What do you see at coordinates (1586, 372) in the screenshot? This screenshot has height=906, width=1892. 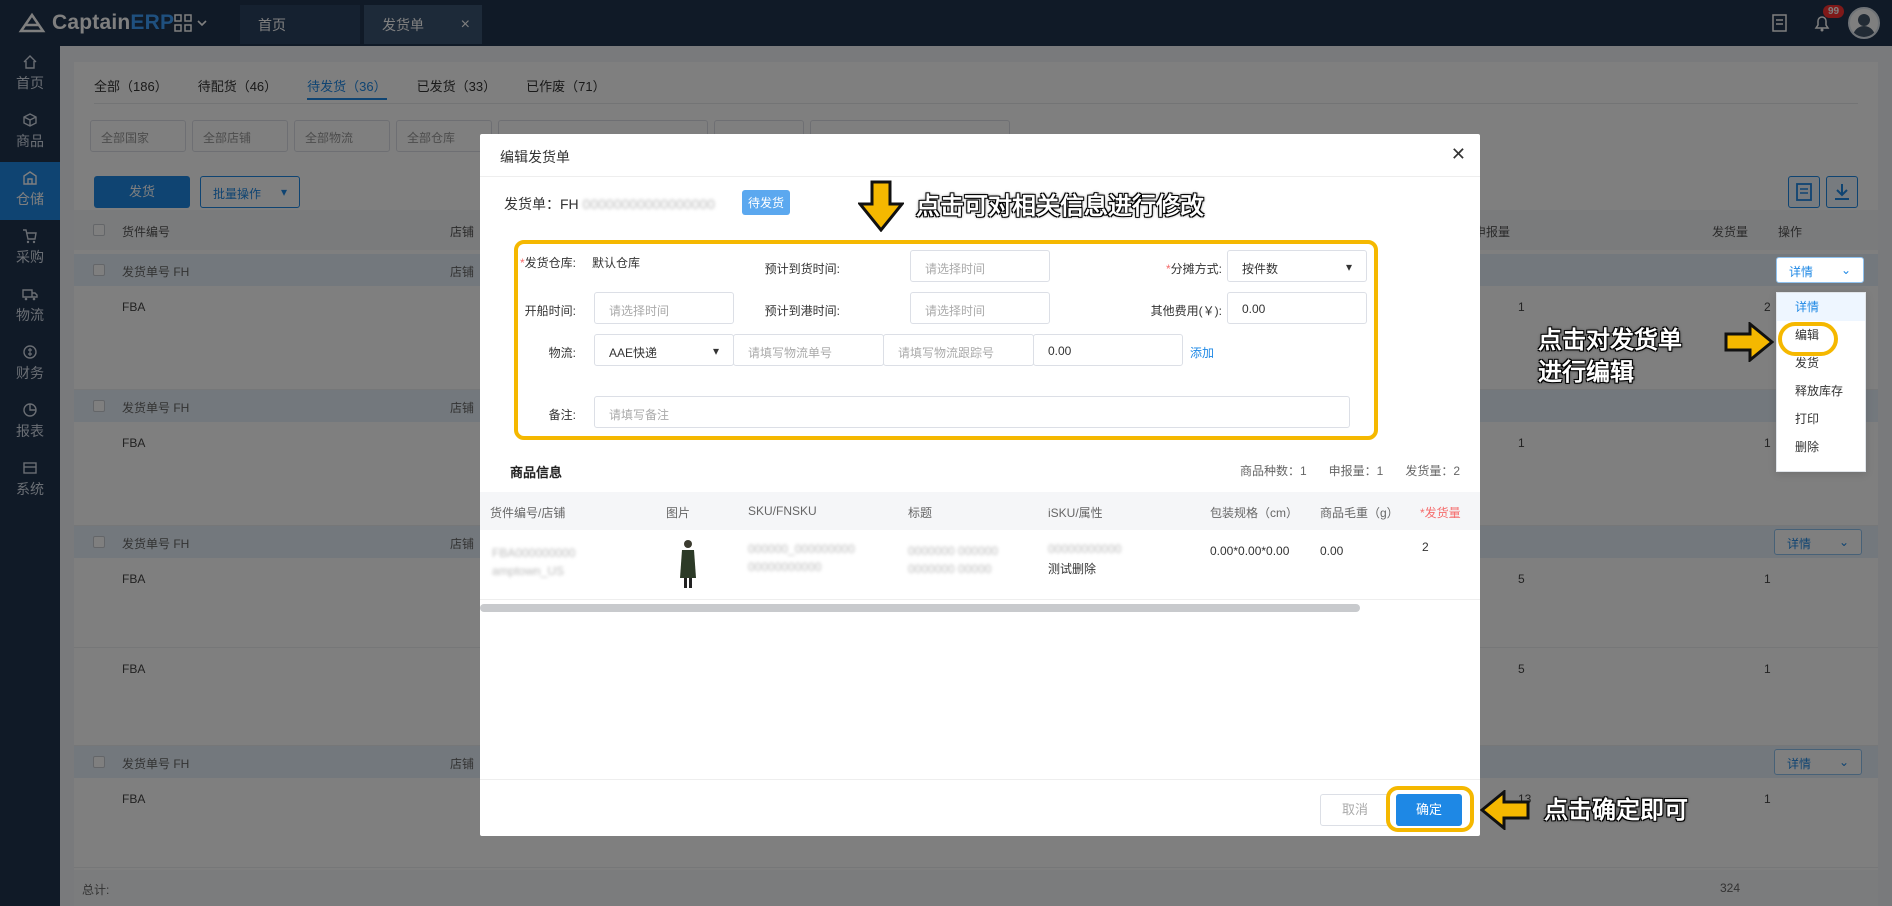 I see `callout-edit-2: 进行编辑` at bounding box center [1586, 372].